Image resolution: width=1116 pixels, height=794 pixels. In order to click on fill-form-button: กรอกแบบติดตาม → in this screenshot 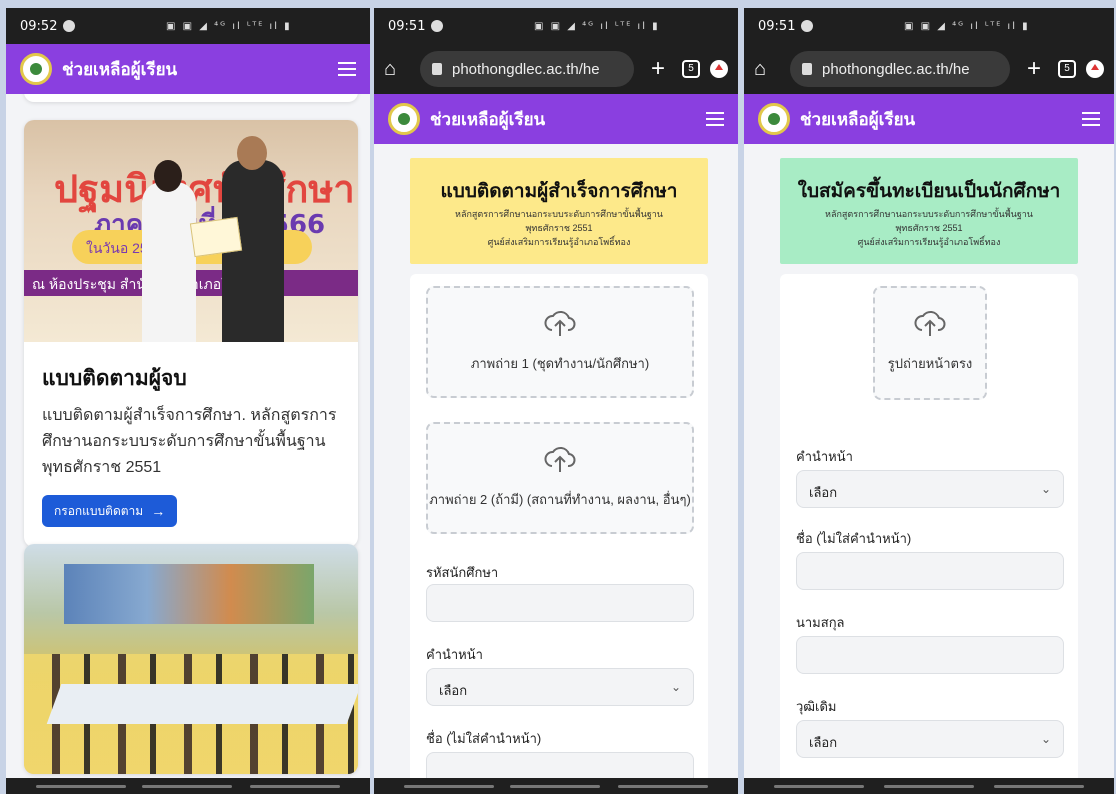, I will do `click(110, 511)`.